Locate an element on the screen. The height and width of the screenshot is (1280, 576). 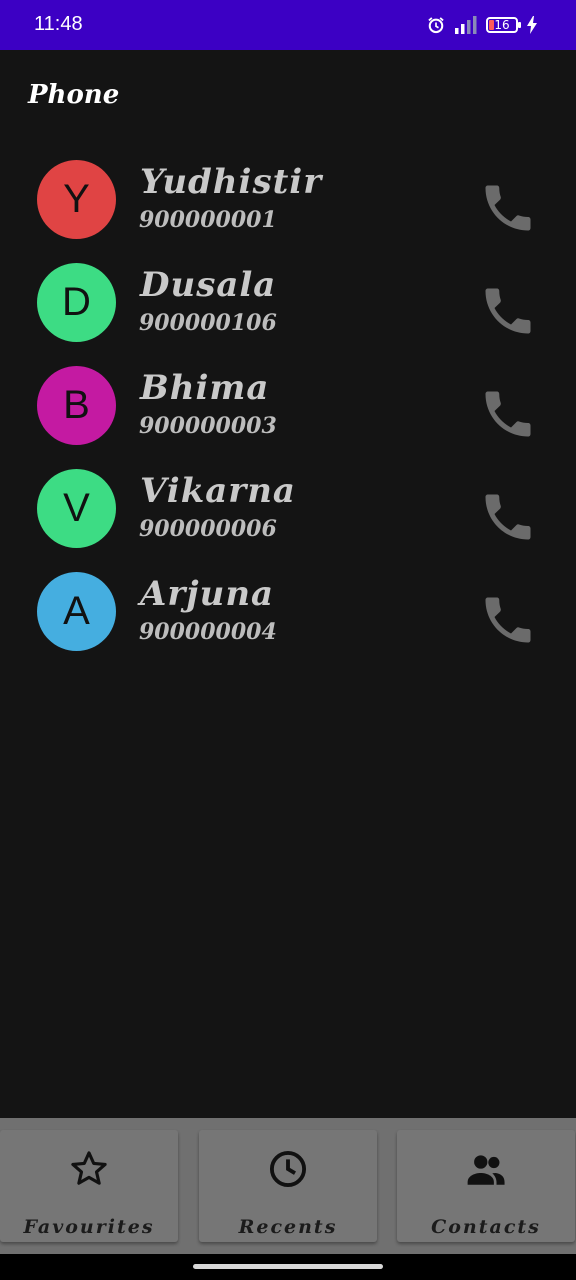
alarm-icon is located at coordinates (436, 25).